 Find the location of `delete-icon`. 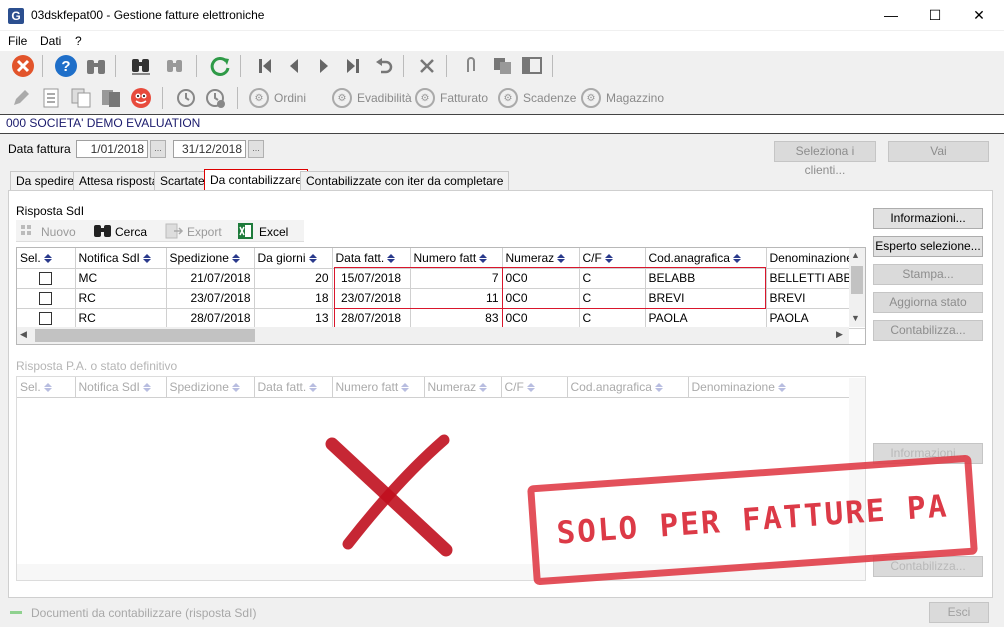

delete-icon is located at coordinates (427, 66).